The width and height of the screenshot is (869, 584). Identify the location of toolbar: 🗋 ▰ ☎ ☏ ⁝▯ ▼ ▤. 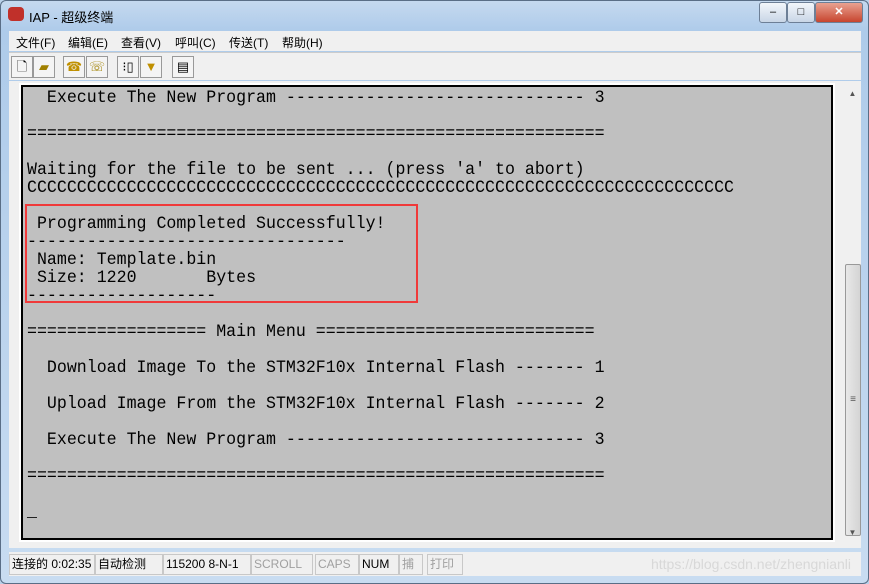
(435, 66).